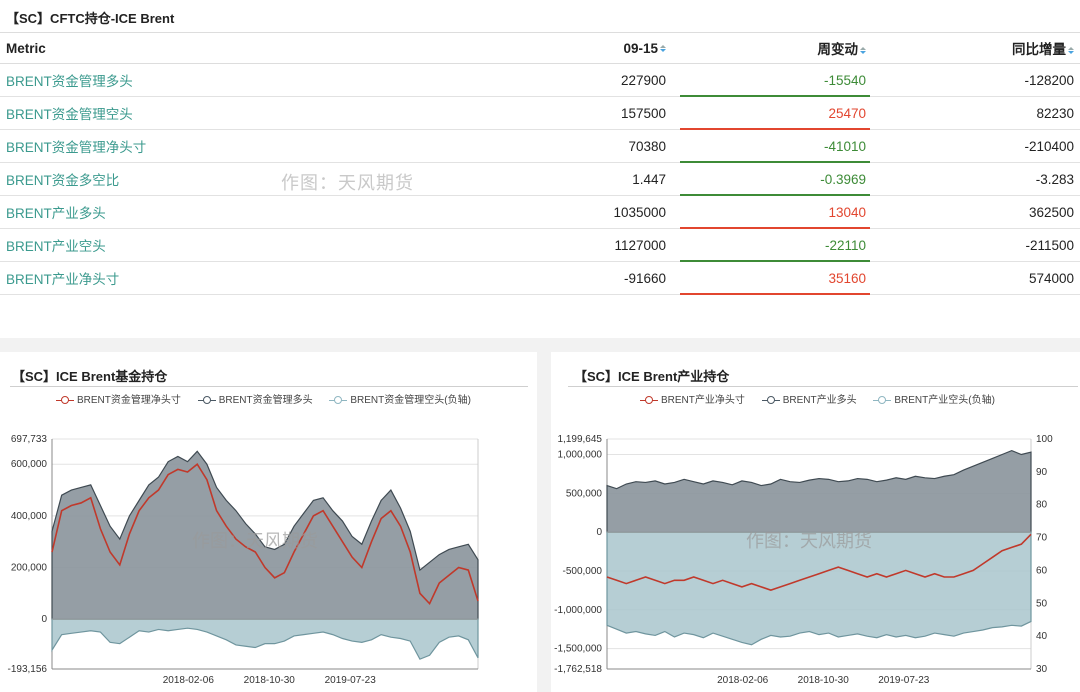 The height and width of the screenshot is (692, 1080). Describe the element at coordinates (266, 146) in the screenshot. I see `metric-name: BRENT资金管理净头寸` at that location.